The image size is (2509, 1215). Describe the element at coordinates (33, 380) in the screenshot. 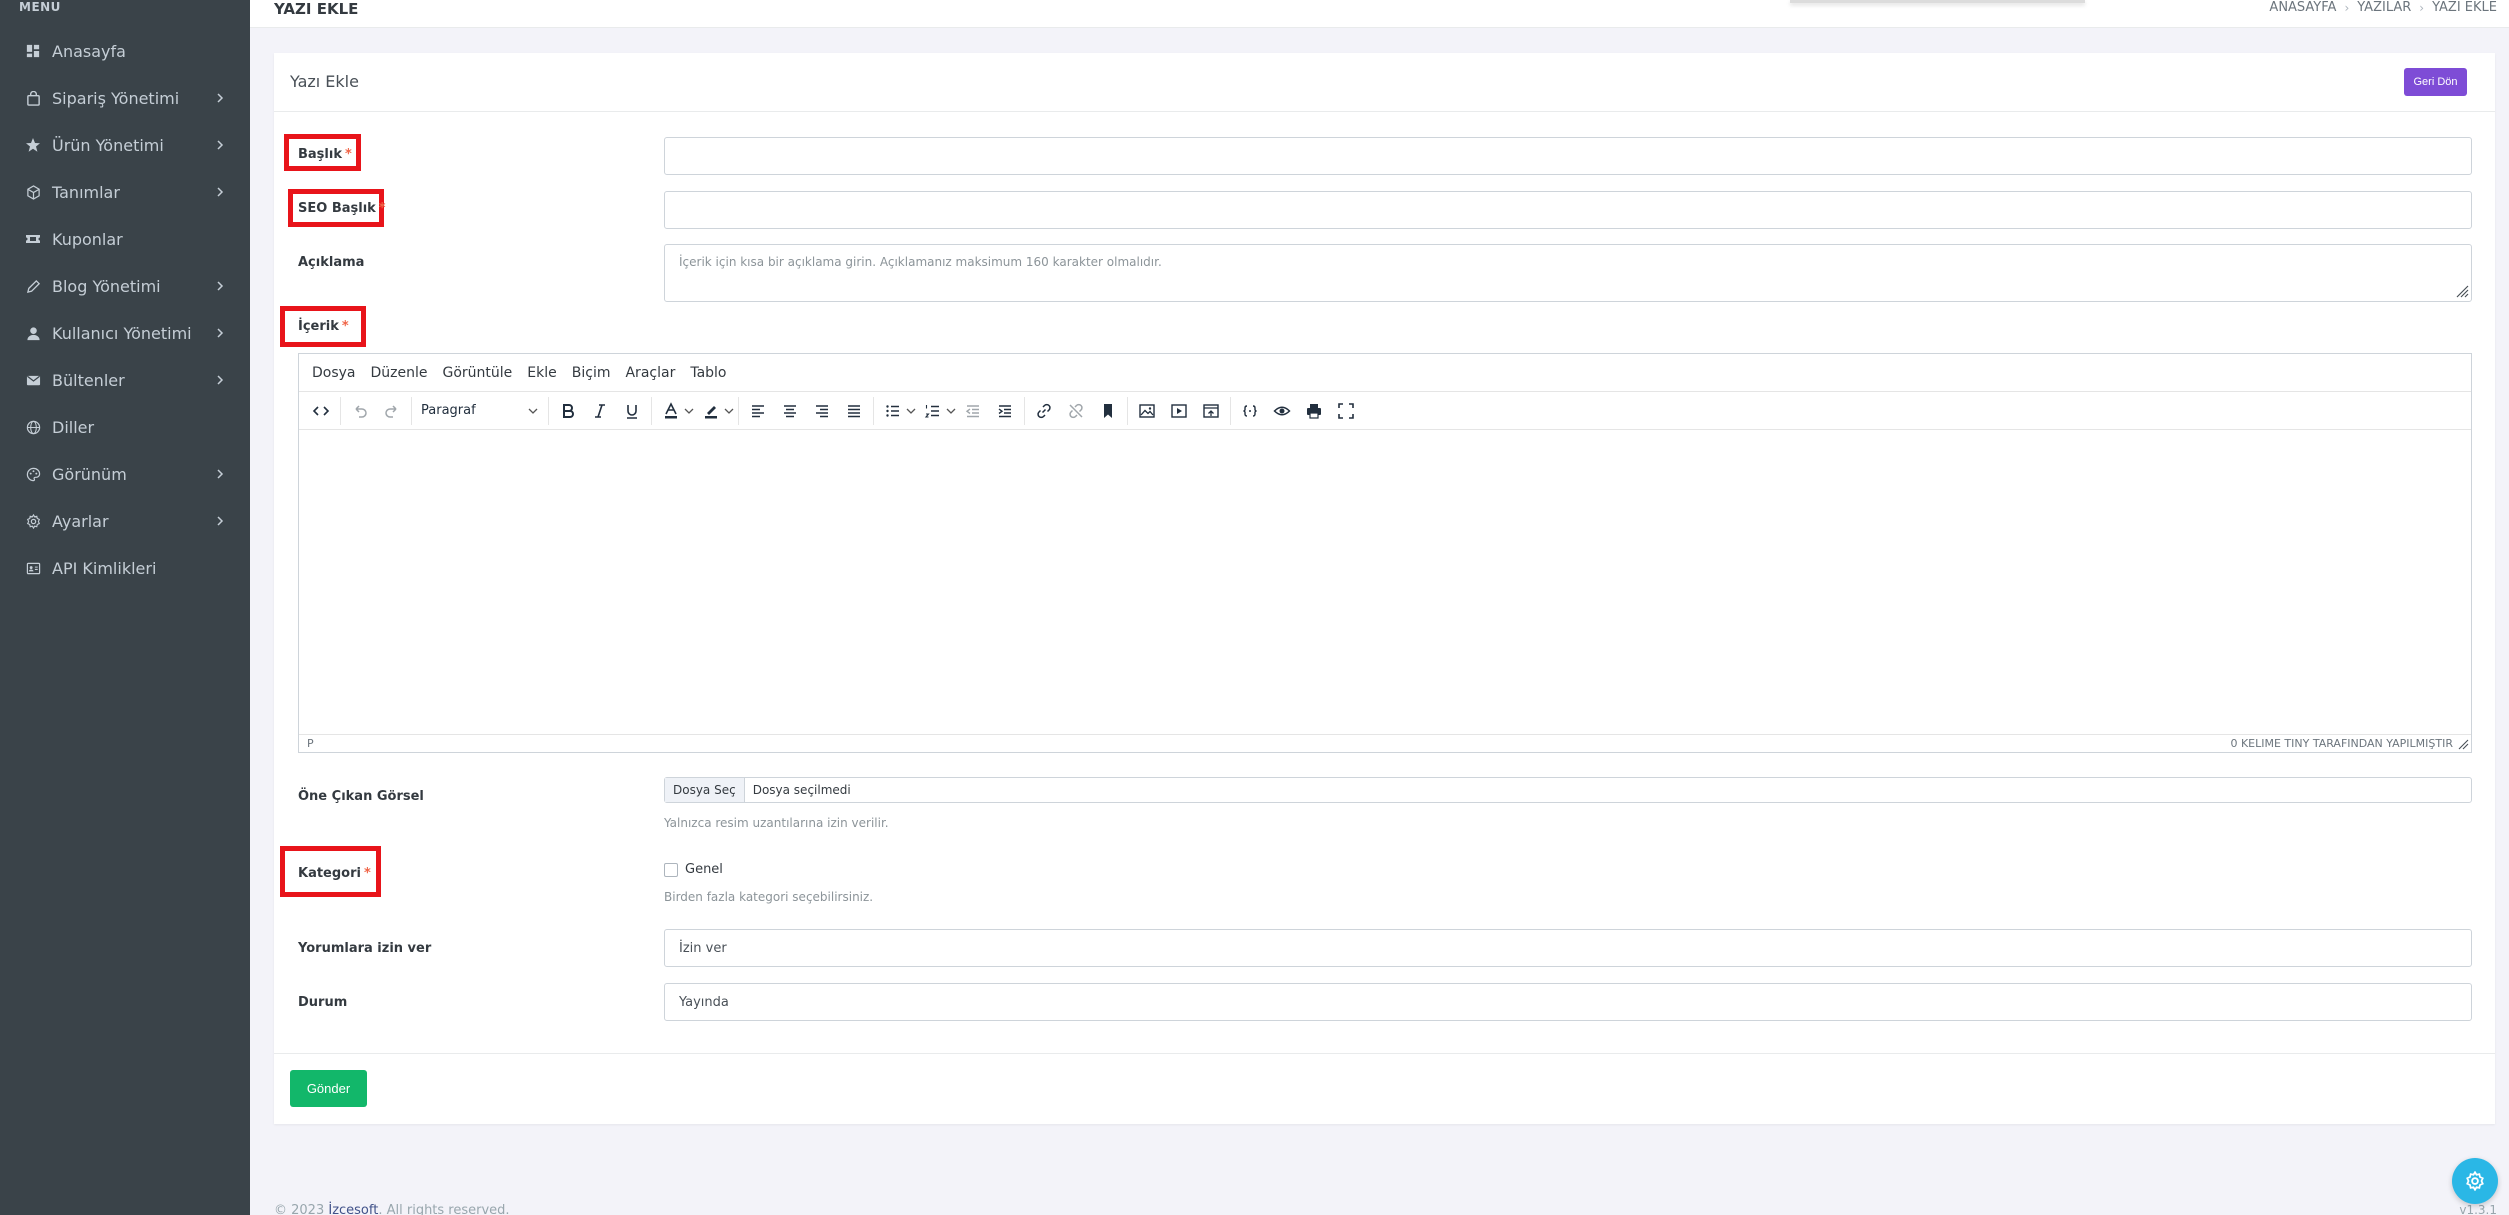

I see `mail-icon` at that location.